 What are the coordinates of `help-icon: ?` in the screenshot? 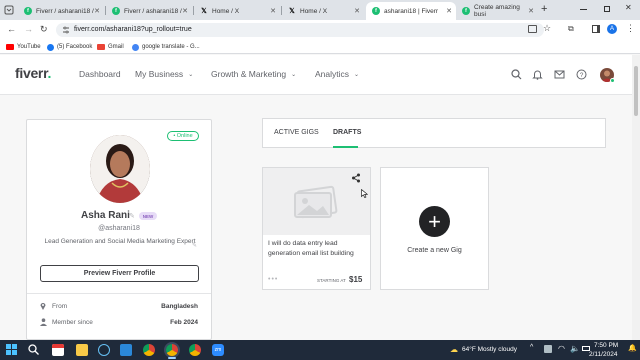 It's located at (581, 74).